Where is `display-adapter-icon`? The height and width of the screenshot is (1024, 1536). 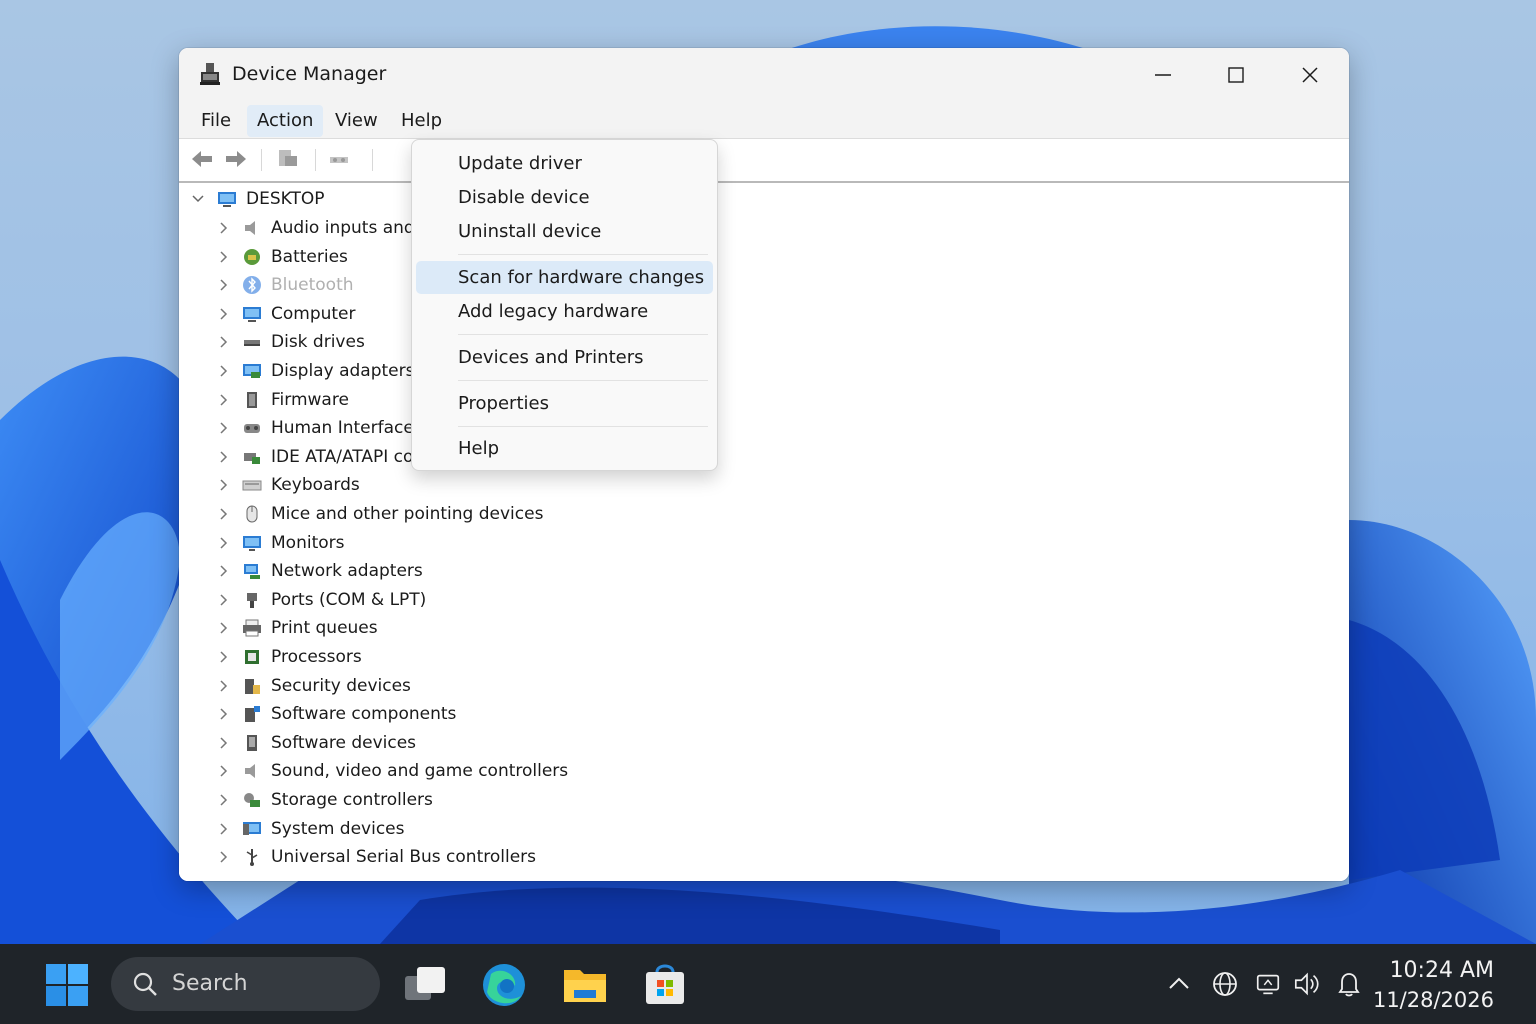 display-adapter-icon is located at coordinates (252, 371).